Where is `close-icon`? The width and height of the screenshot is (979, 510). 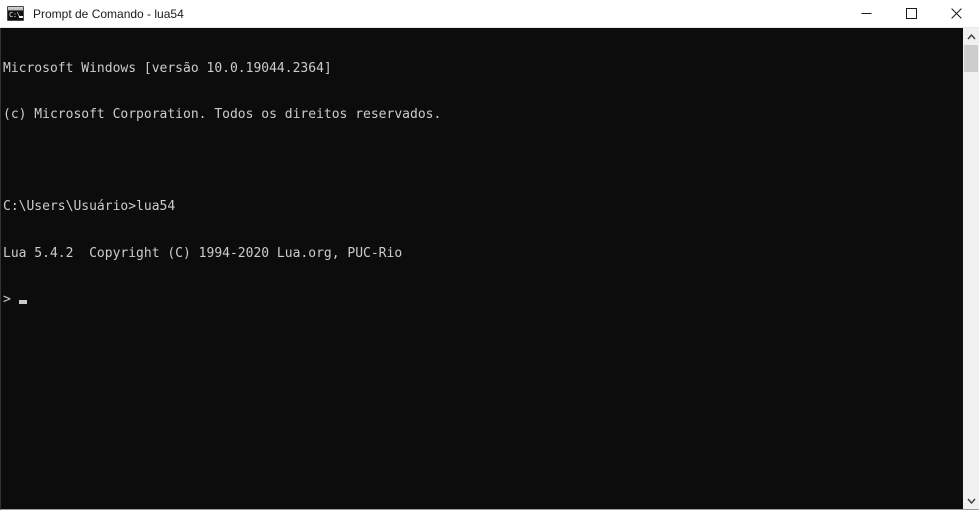 close-icon is located at coordinates (956, 13).